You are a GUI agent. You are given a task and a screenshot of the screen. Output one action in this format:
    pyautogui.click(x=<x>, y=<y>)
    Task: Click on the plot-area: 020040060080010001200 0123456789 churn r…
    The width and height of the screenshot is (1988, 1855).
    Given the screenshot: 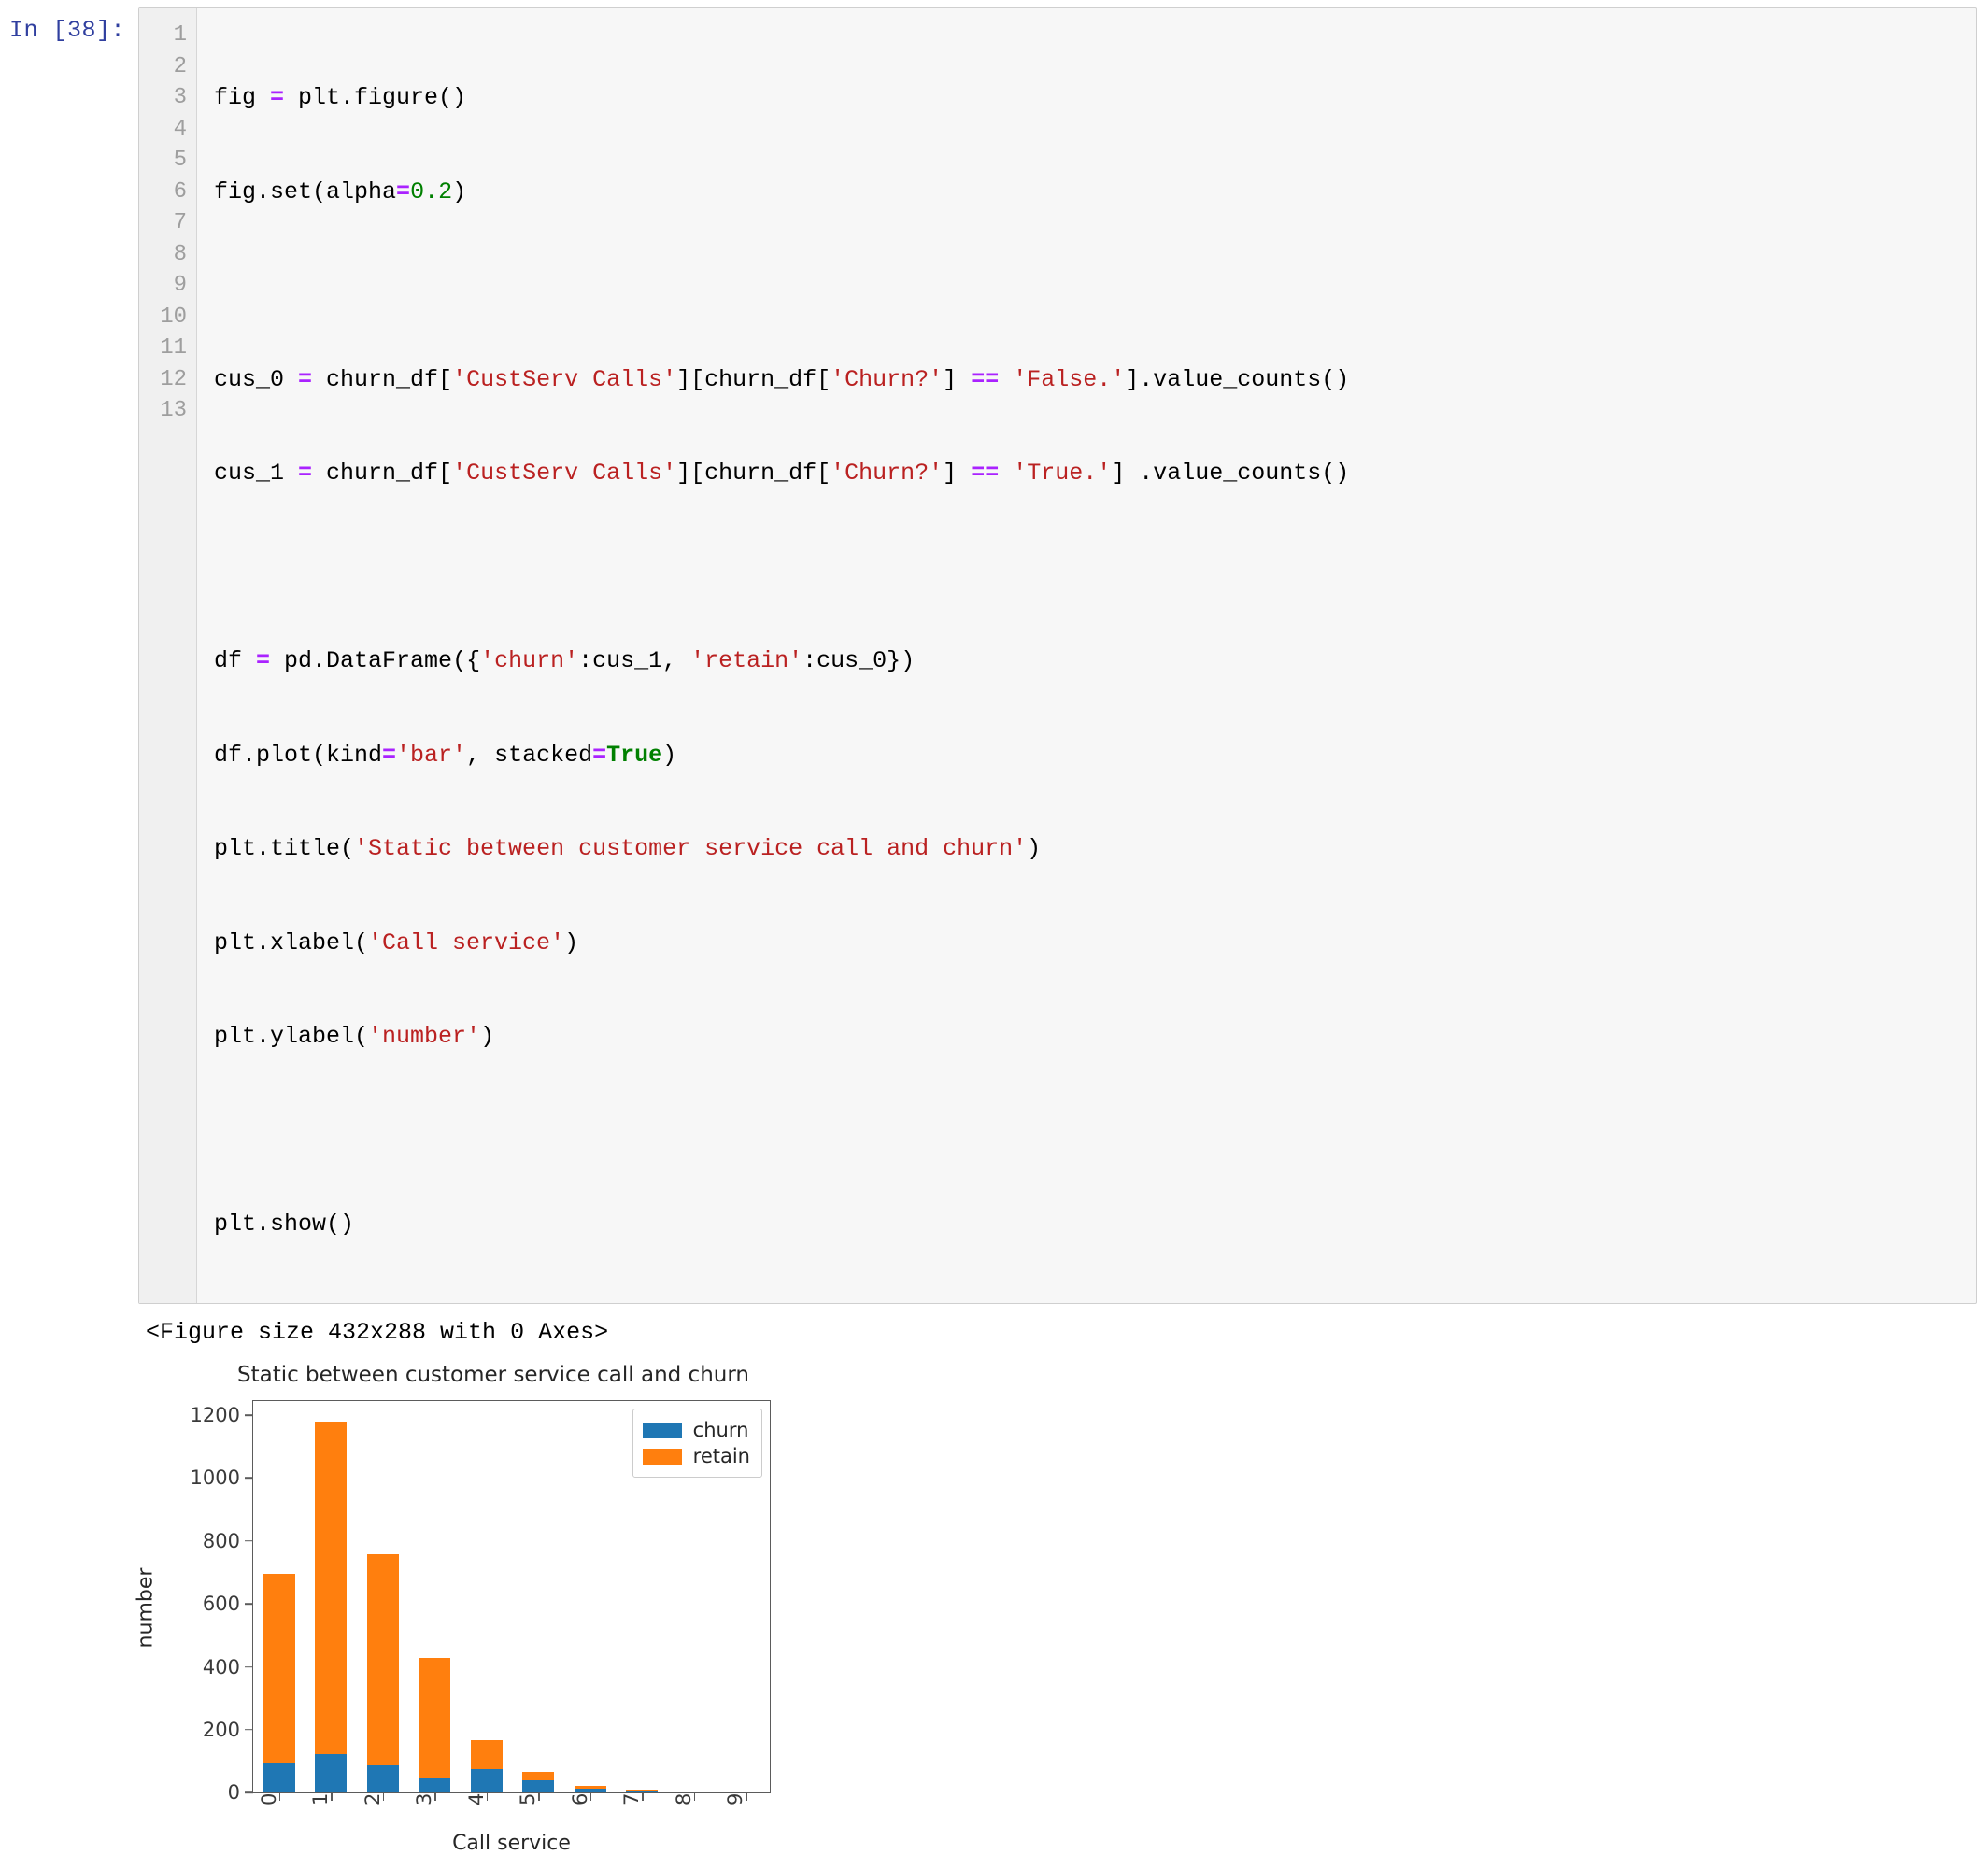 What is the action you would take?
    pyautogui.click(x=511, y=1596)
    